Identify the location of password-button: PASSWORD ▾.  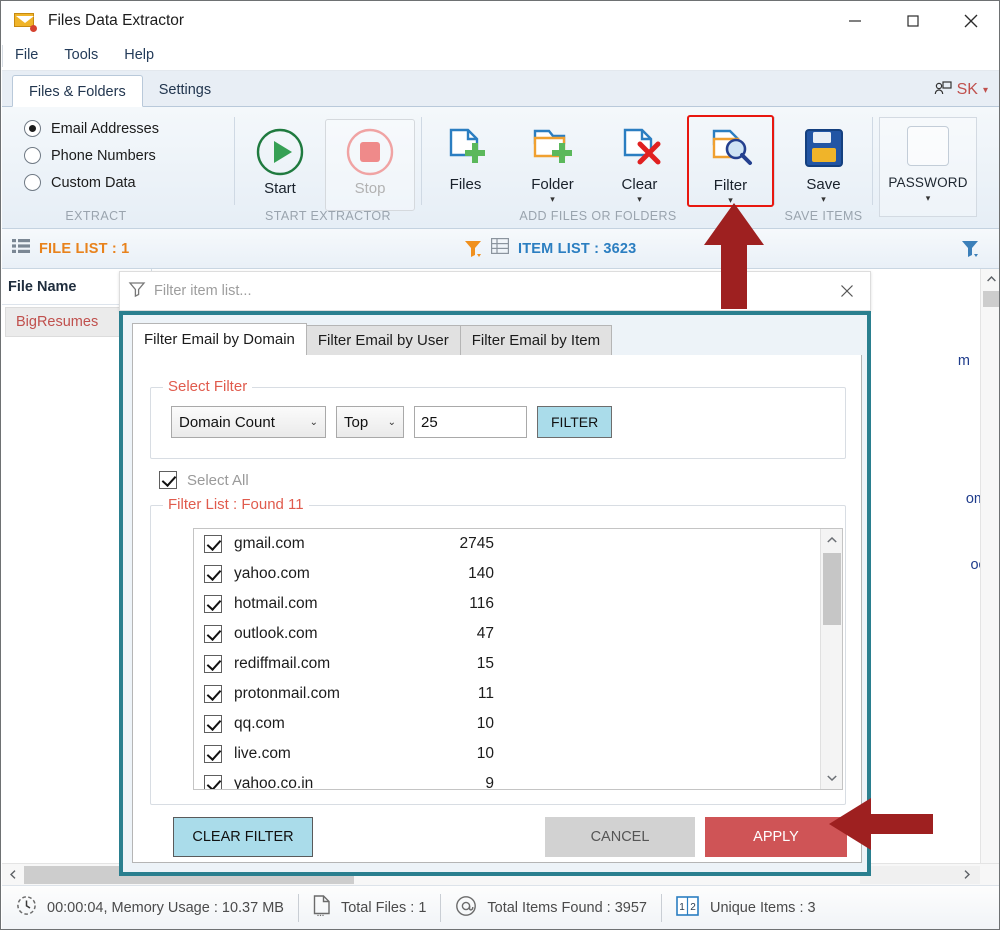
(928, 167).